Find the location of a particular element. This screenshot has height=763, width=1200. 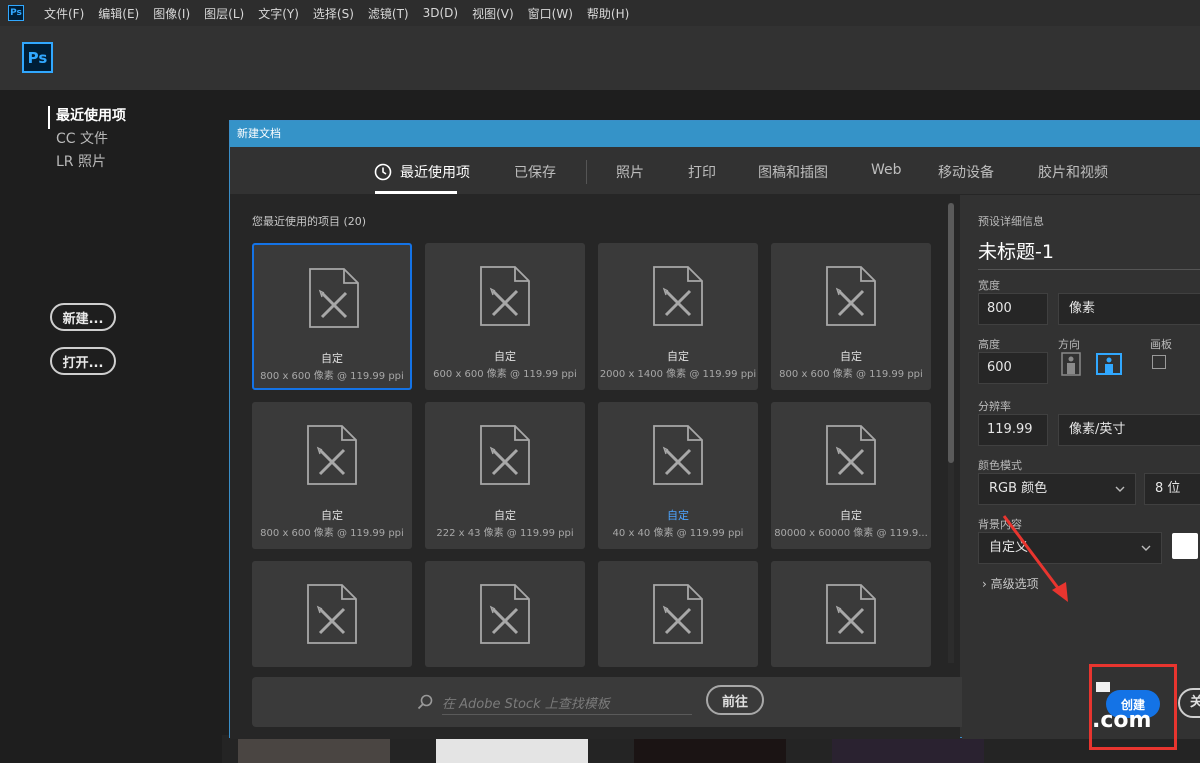

resolution-input: 119.99 is located at coordinates (1013, 430).